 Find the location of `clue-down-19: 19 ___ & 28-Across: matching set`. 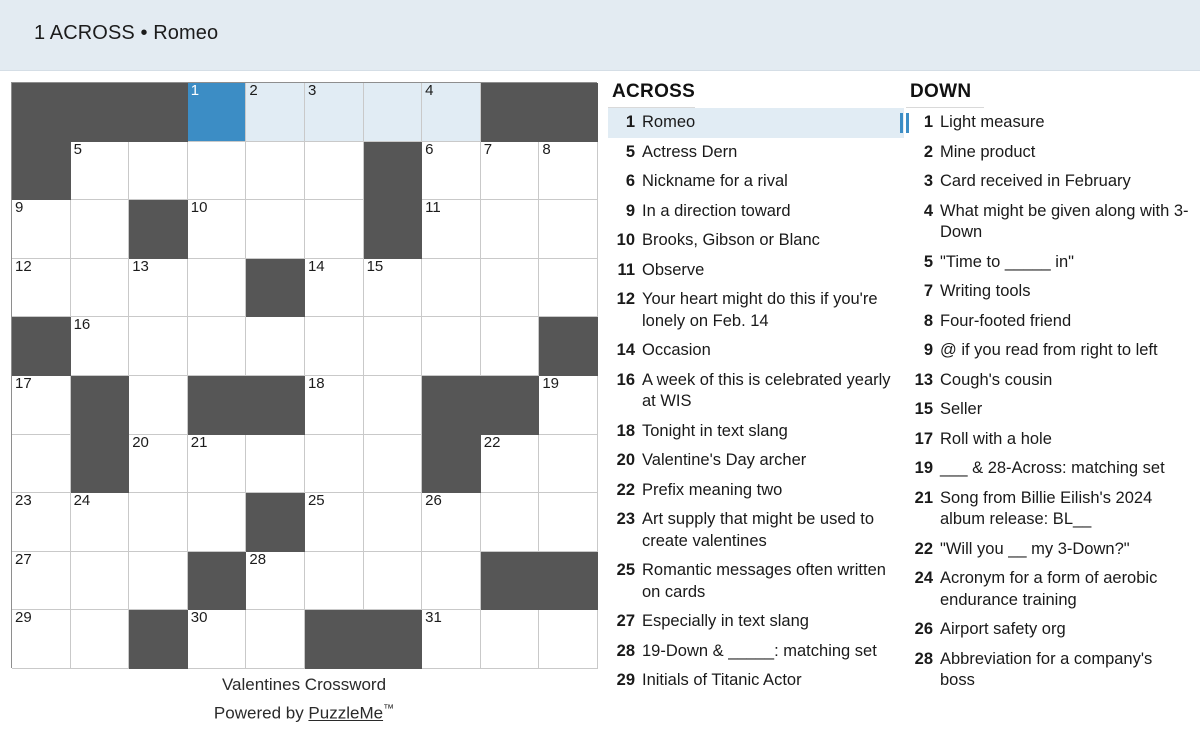

clue-down-19: 19 ___ & 28-Across: matching set is located at coordinates (1051, 469).